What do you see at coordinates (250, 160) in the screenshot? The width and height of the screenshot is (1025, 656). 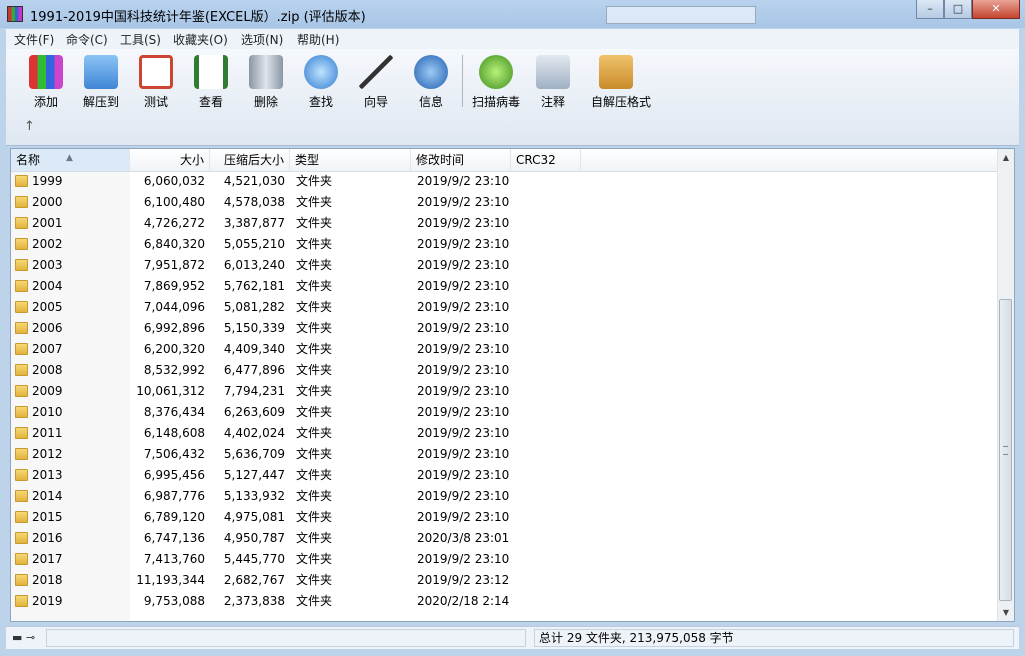 I see `column-header-packed: 压缩后大小` at bounding box center [250, 160].